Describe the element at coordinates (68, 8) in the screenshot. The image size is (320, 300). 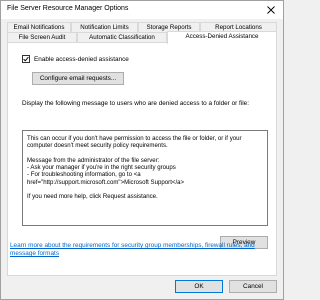
I see `window-title: File Server Resource Manager Options` at that location.